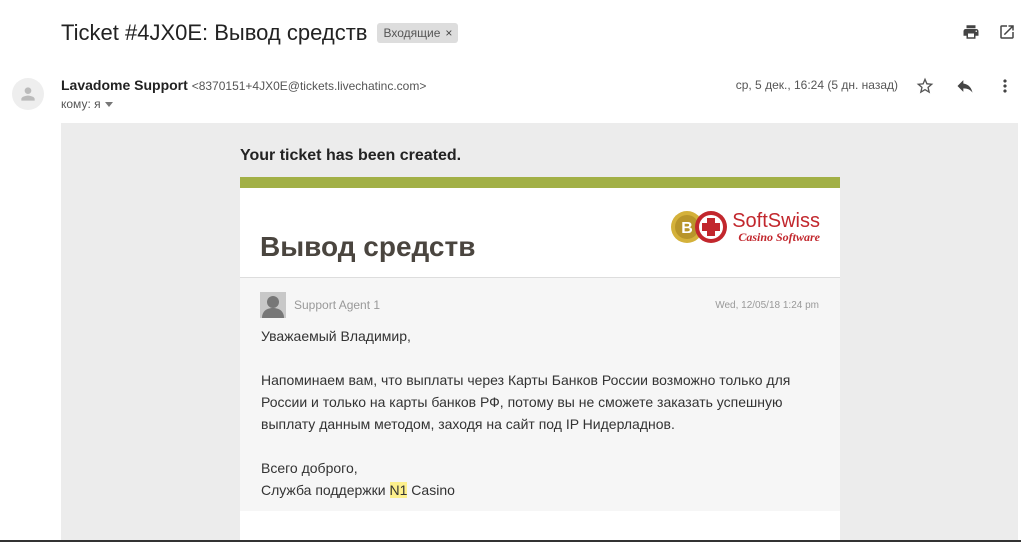 The width and height of the screenshot is (1021, 542). I want to click on subject-row: Ticket #4JX0E: Вывод средств Входящие ×, so click(260, 33).